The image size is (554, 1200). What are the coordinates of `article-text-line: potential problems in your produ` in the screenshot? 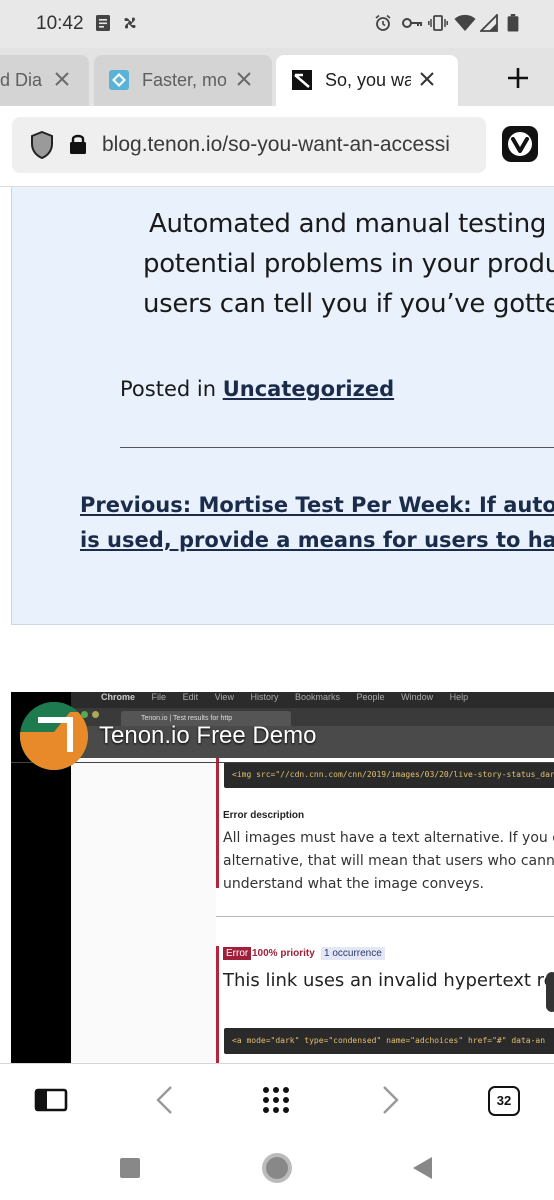 It's located at (348, 264).